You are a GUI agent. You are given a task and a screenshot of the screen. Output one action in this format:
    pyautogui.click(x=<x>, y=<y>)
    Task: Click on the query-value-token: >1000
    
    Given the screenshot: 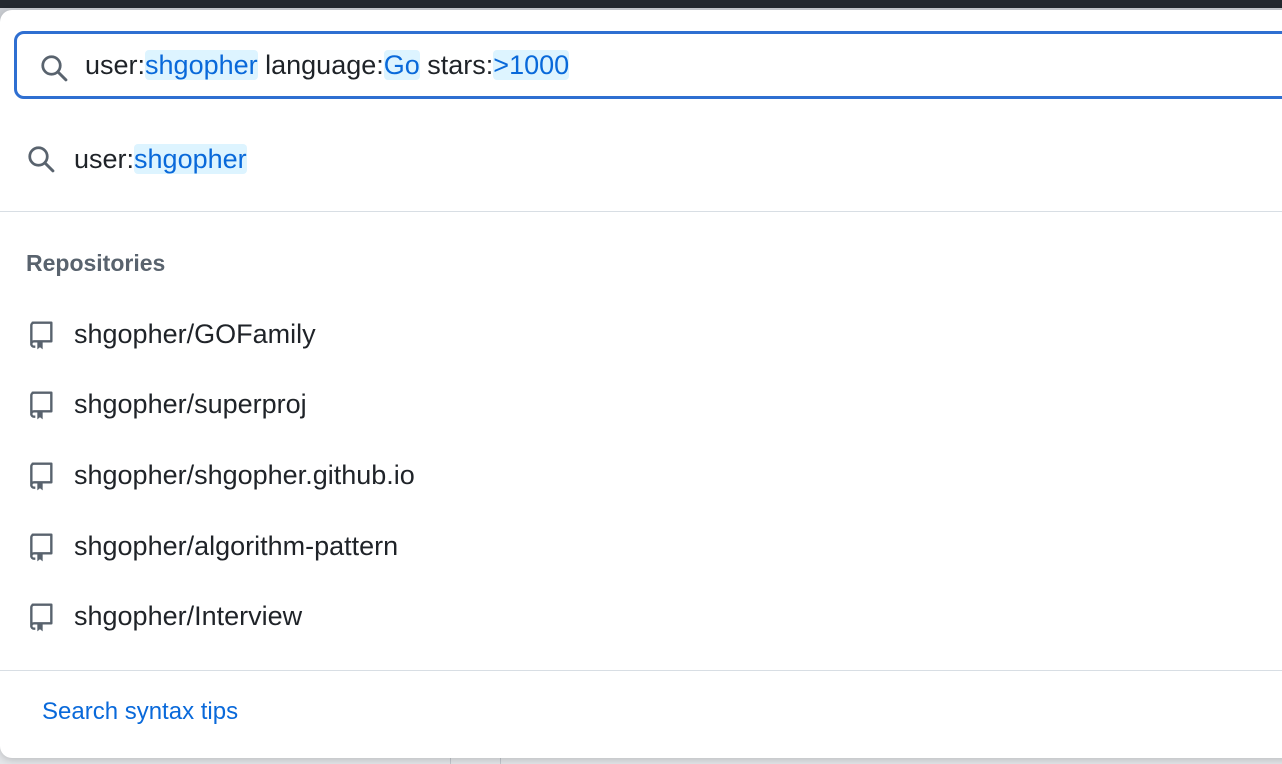 What is the action you would take?
    pyautogui.click(x=531, y=65)
    